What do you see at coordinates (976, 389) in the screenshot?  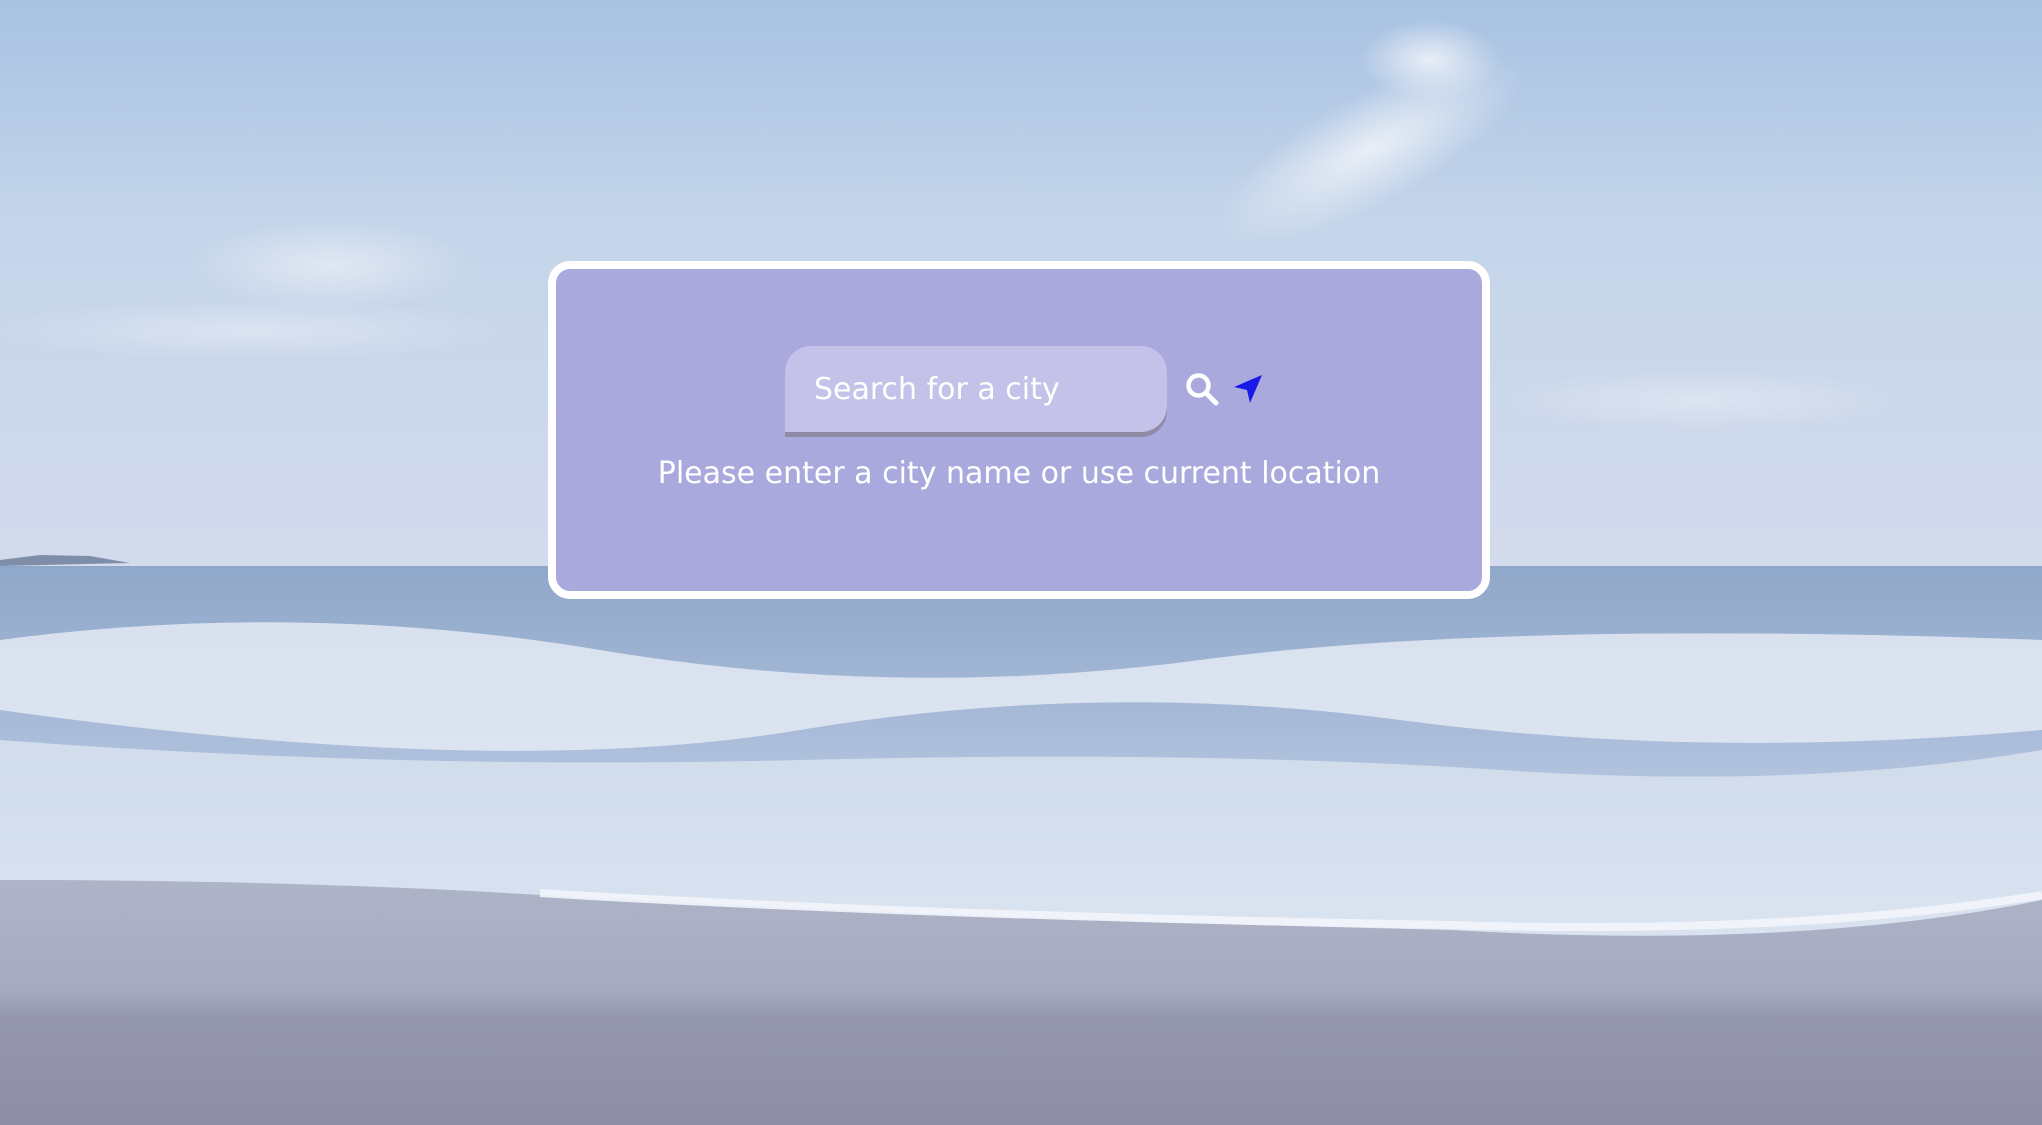 I see `city-search-input` at bounding box center [976, 389].